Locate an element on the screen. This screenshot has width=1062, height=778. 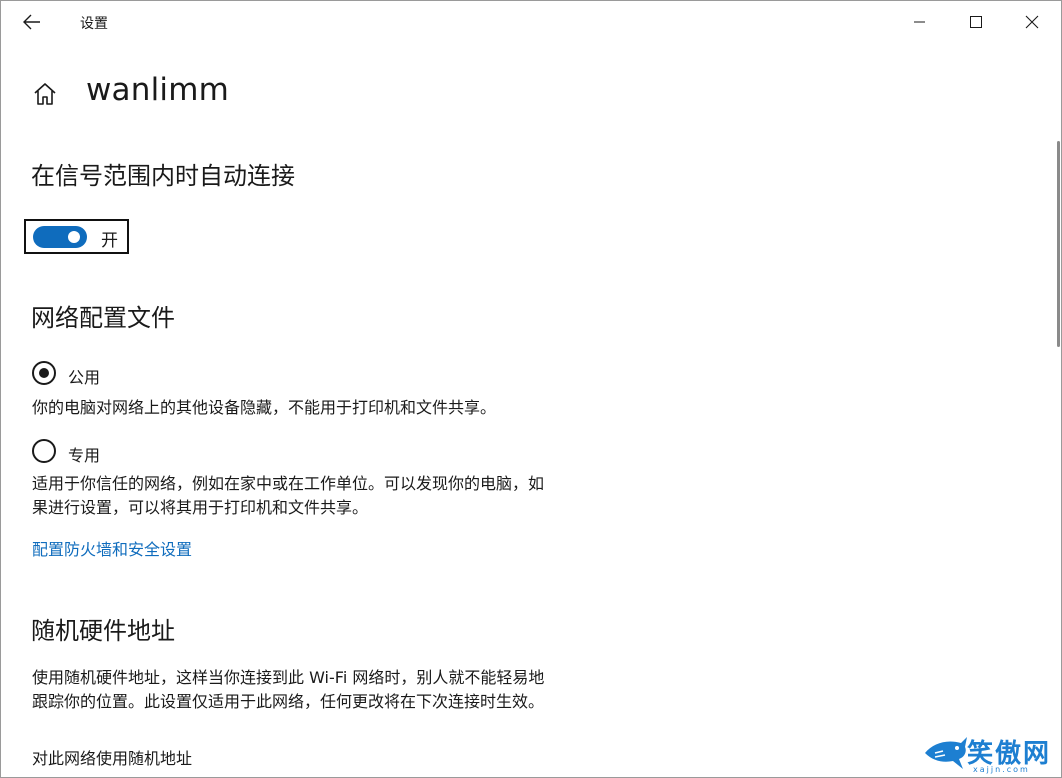
public-radio is located at coordinates (44, 373).